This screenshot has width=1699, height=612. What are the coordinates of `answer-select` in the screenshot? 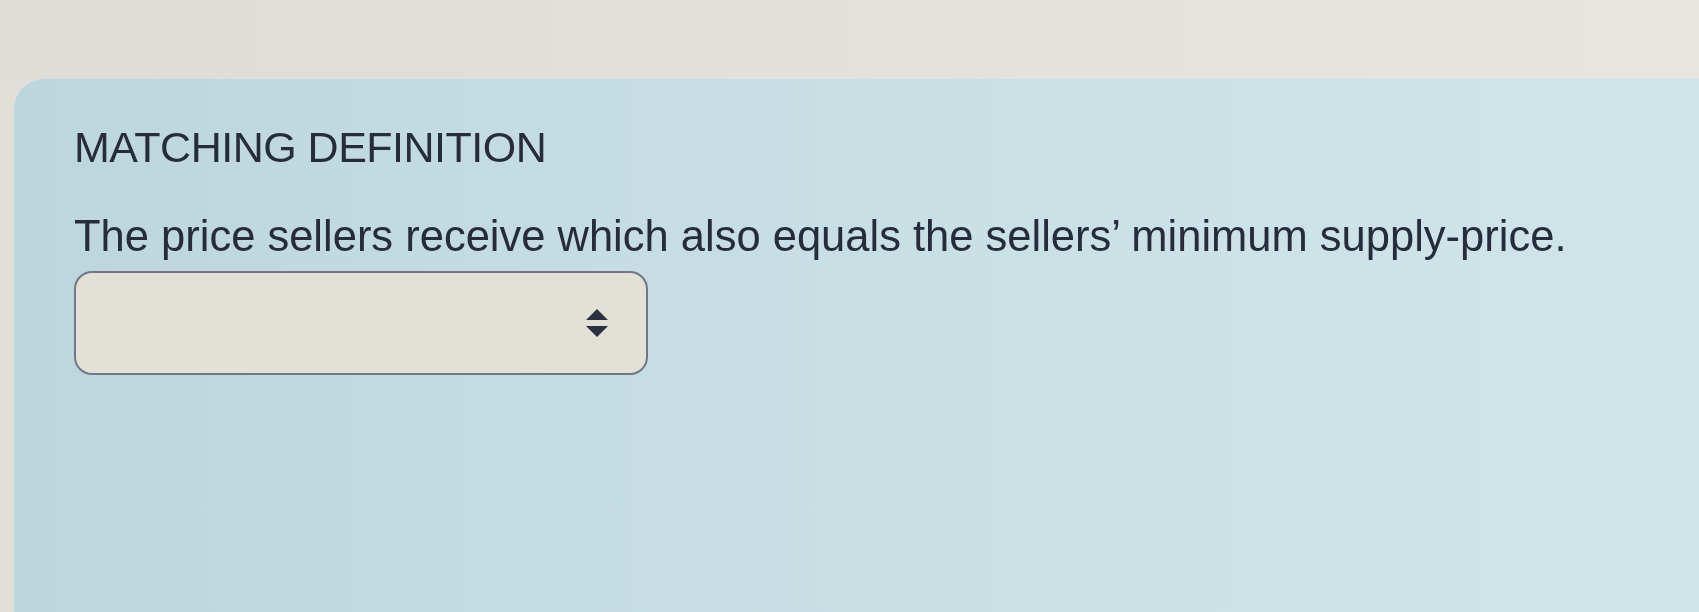 It's located at (361, 323).